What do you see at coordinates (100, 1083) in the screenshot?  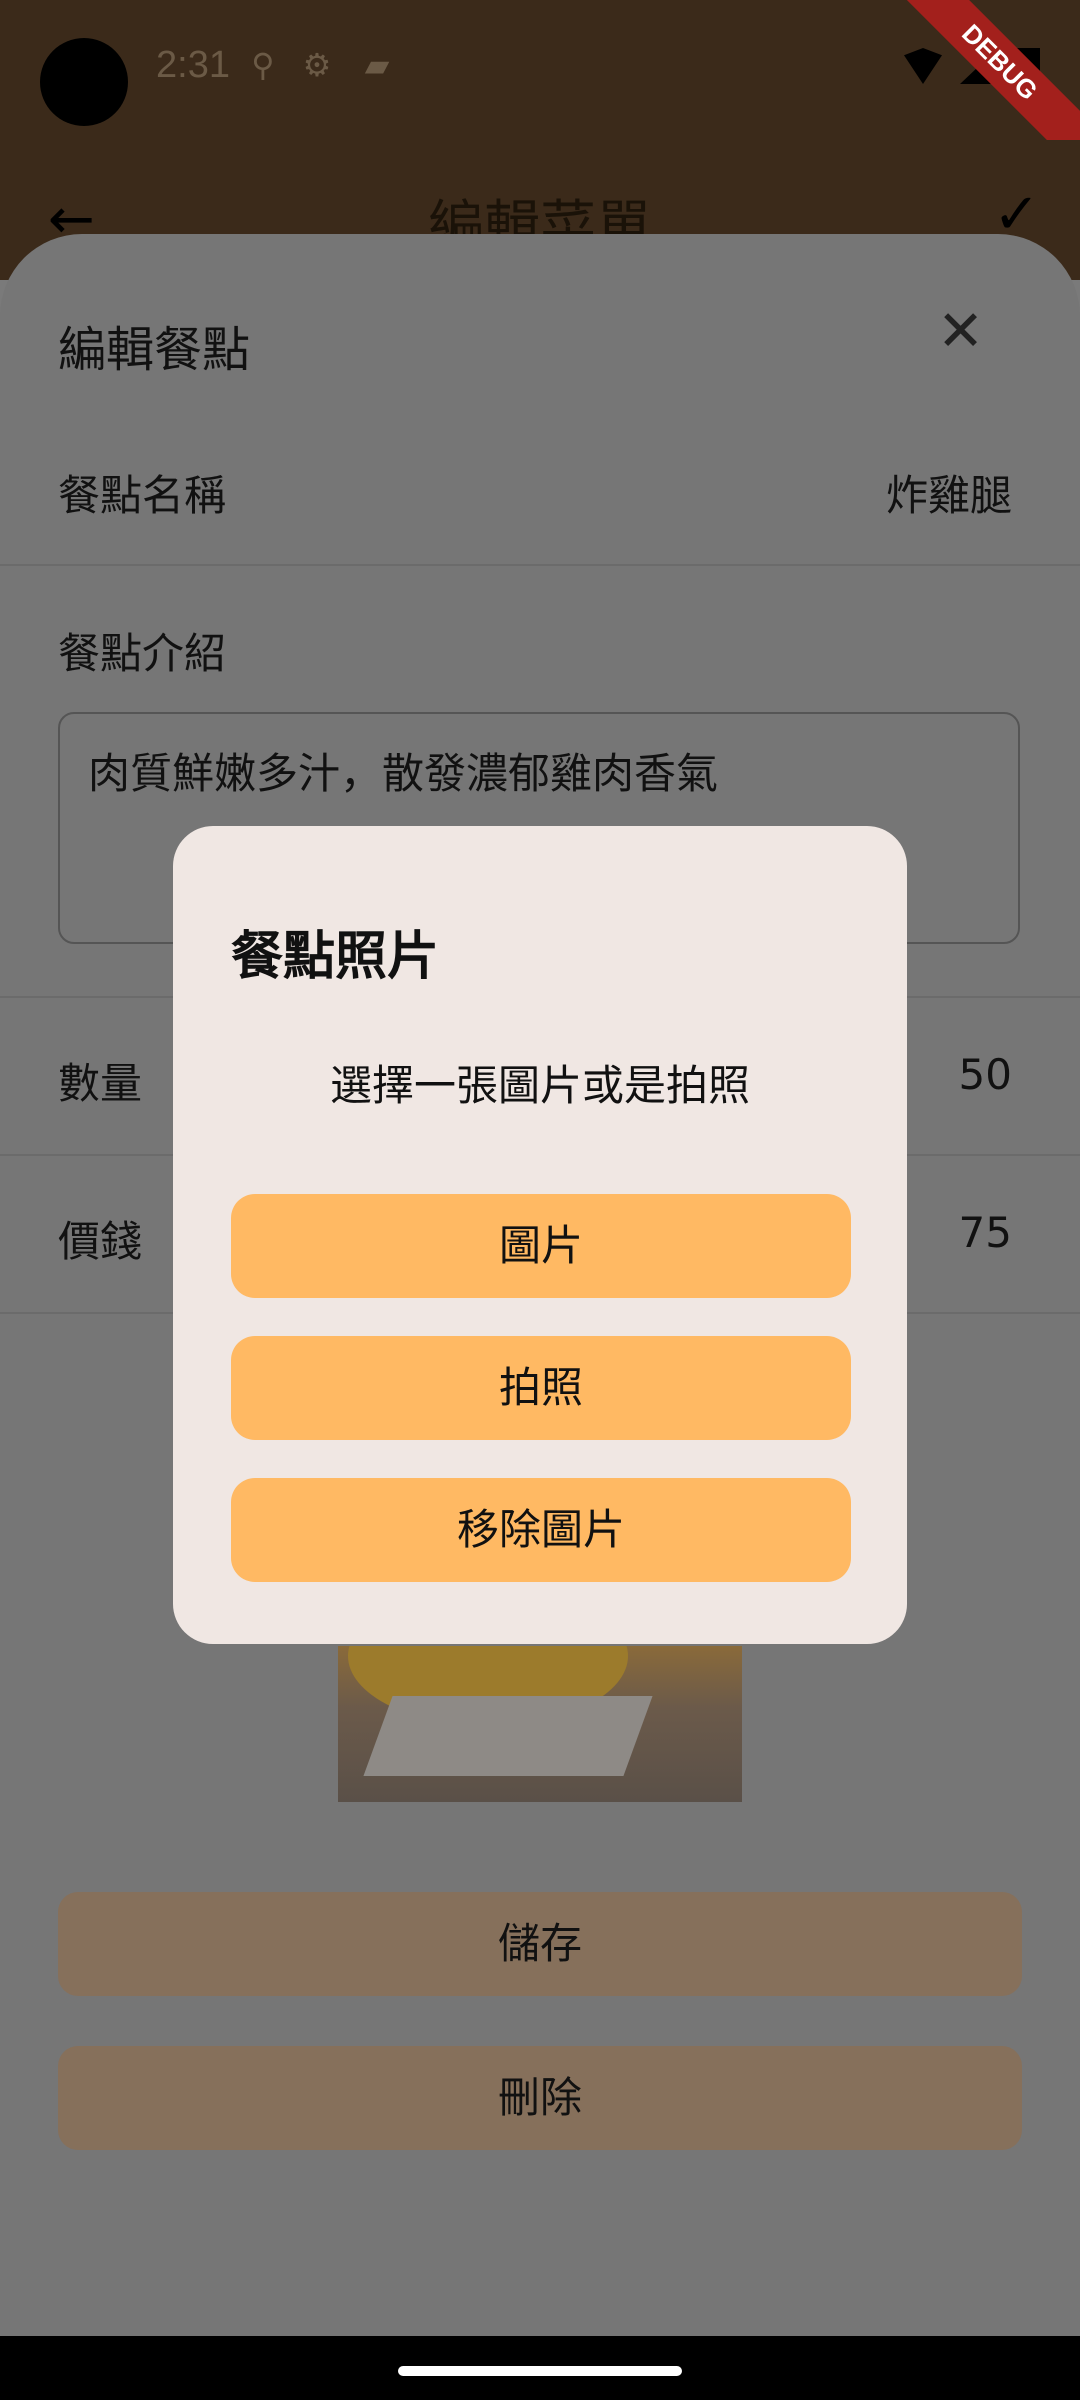 I see `quantity-label: 數量` at bounding box center [100, 1083].